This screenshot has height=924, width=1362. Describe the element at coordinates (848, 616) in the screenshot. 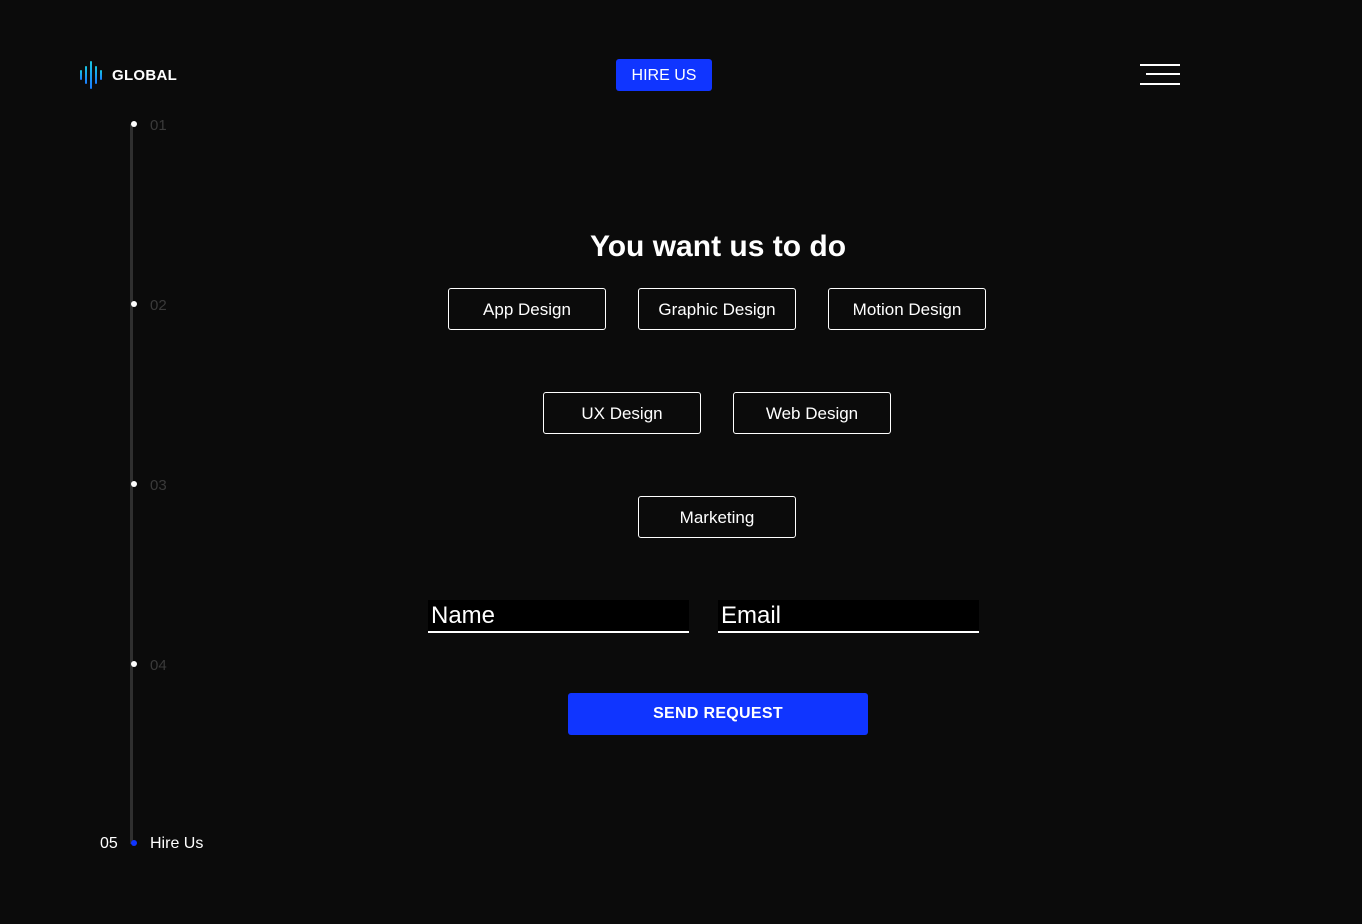

I see `email-field` at that location.